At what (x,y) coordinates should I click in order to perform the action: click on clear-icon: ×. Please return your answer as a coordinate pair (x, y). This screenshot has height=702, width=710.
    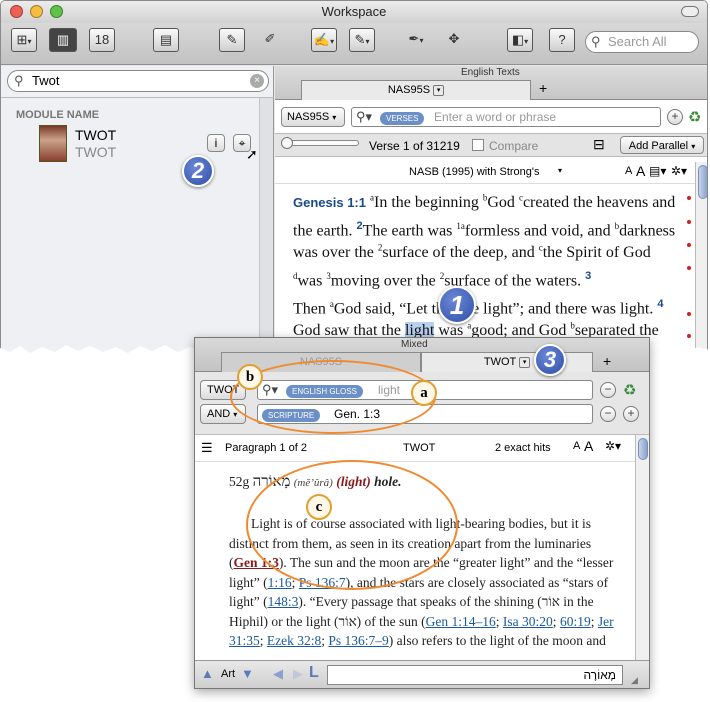
    Looking at the image, I should click on (257, 81).